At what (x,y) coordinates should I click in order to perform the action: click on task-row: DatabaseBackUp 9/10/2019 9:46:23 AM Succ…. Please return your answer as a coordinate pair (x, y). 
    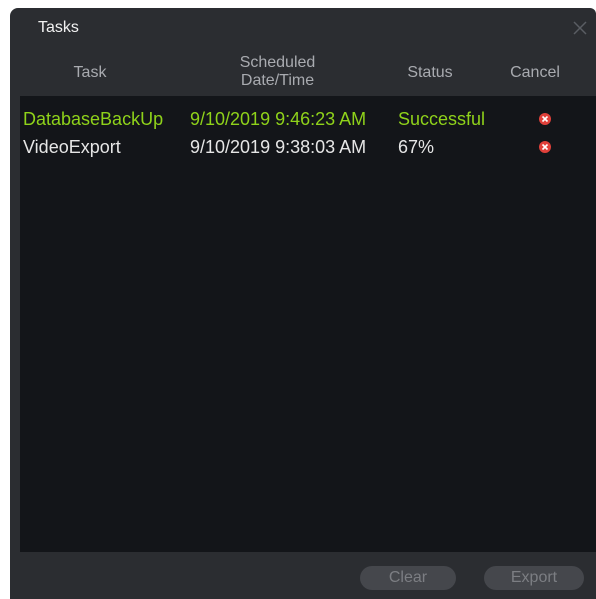
    Looking at the image, I should click on (308, 119).